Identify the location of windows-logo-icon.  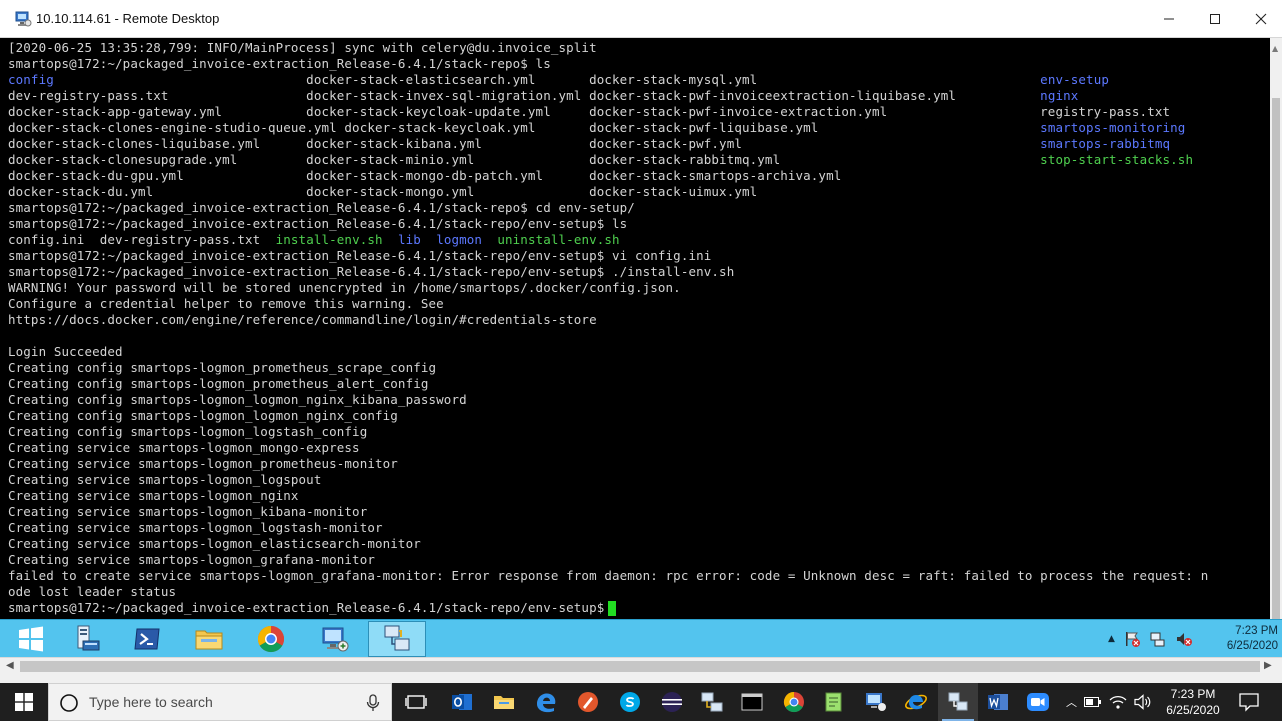
(24, 702).